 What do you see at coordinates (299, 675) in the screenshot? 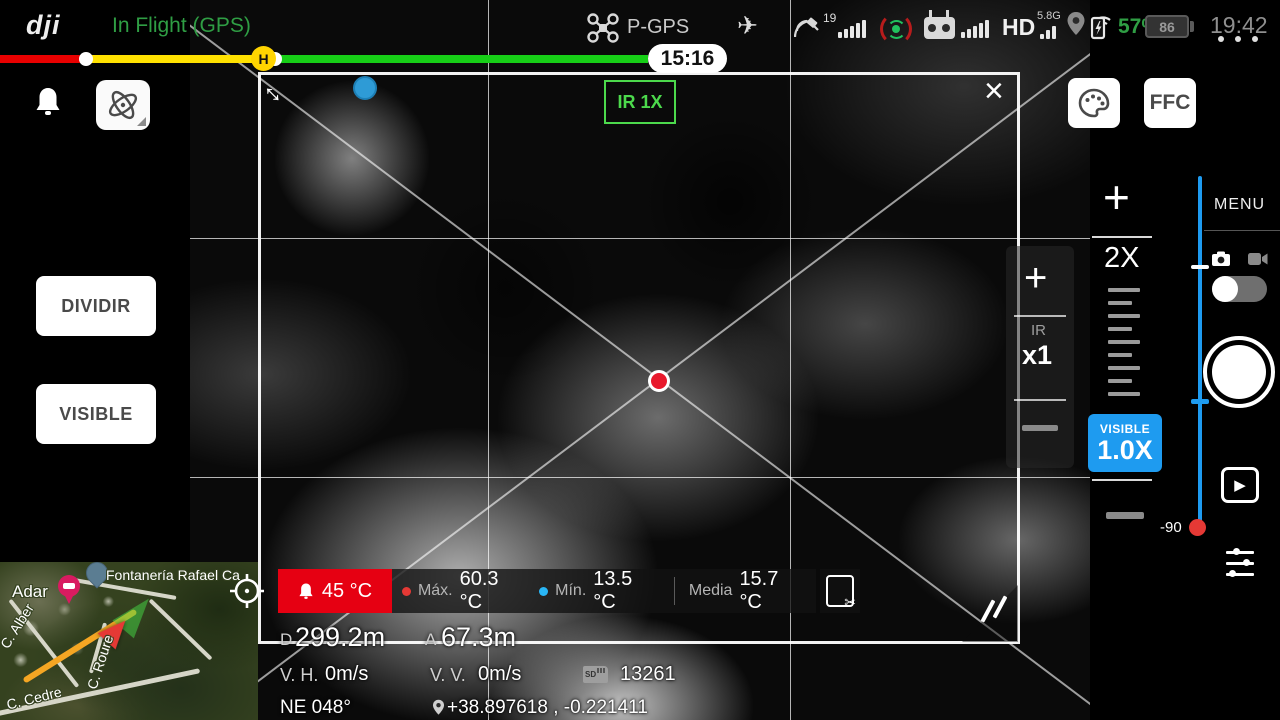
I see `horizontal-speed-label: V. H.` at bounding box center [299, 675].